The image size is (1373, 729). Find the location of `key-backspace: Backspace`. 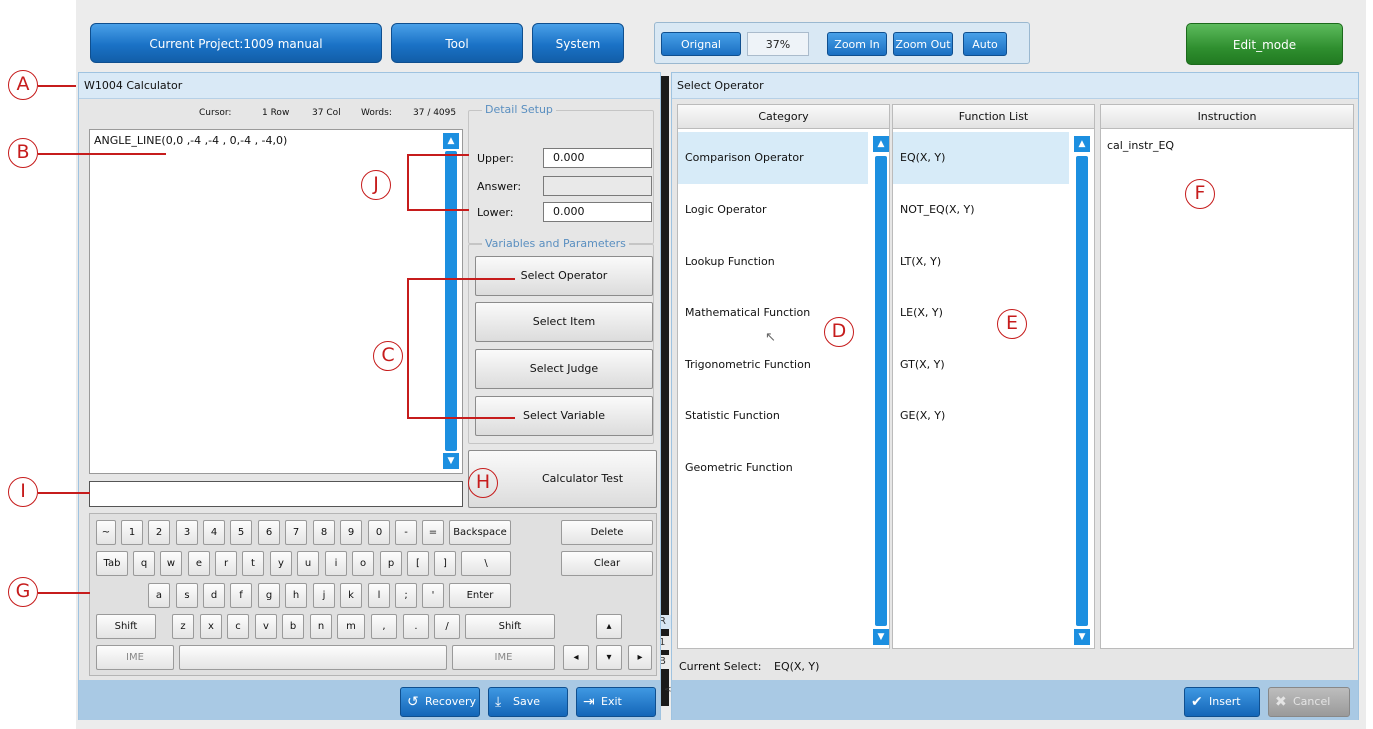

key-backspace: Backspace is located at coordinates (480, 532).